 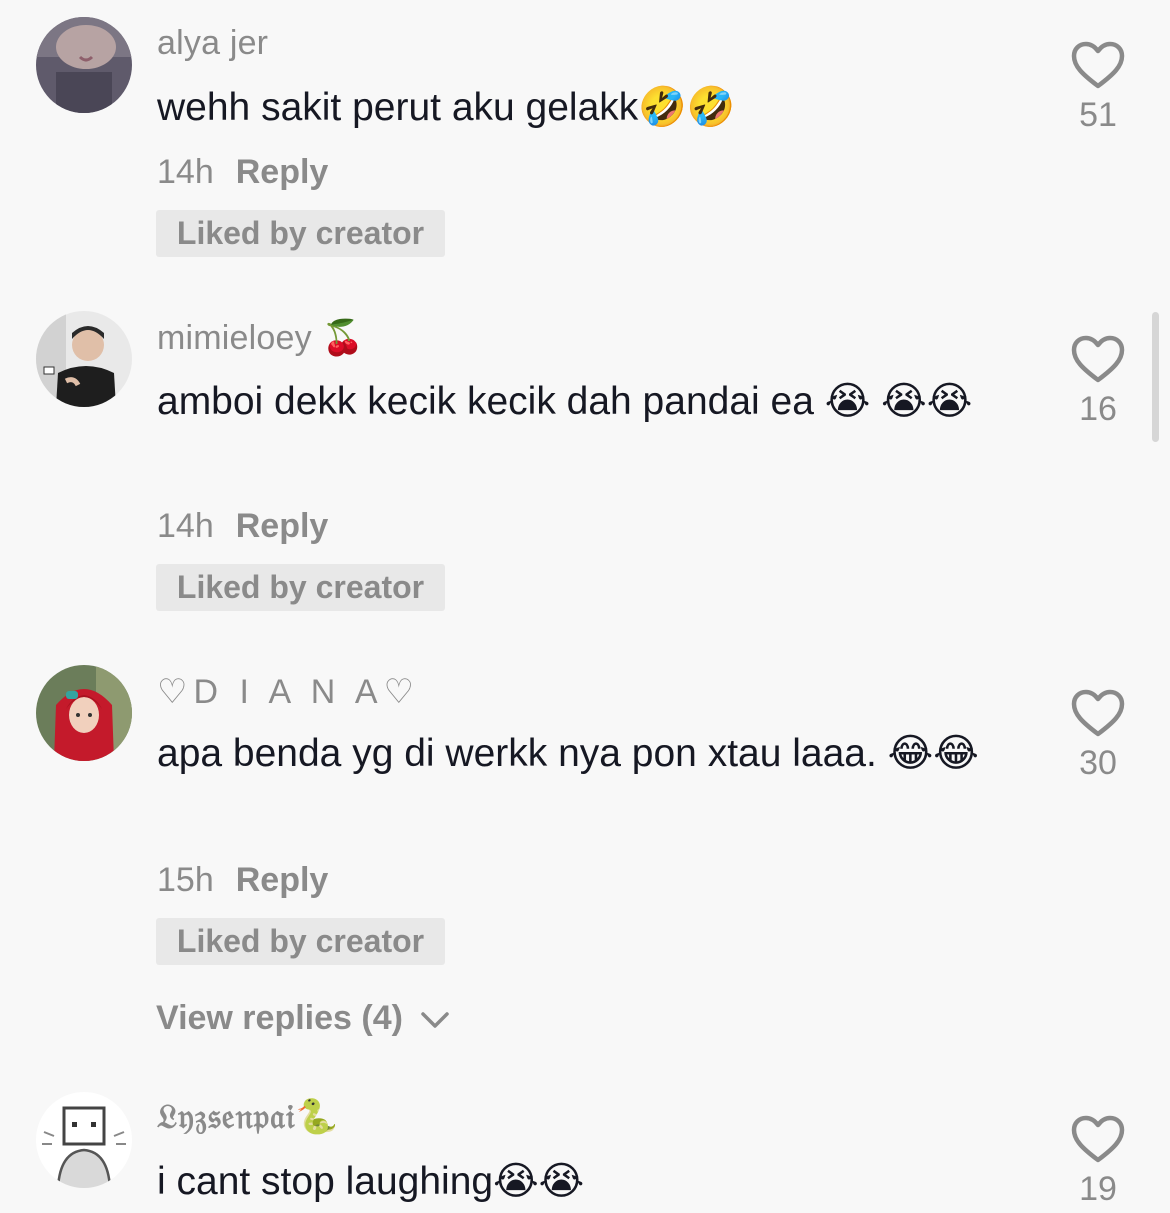 What do you see at coordinates (288, 692) in the screenshot?
I see `comment-username: ♡D I A N A♡` at bounding box center [288, 692].